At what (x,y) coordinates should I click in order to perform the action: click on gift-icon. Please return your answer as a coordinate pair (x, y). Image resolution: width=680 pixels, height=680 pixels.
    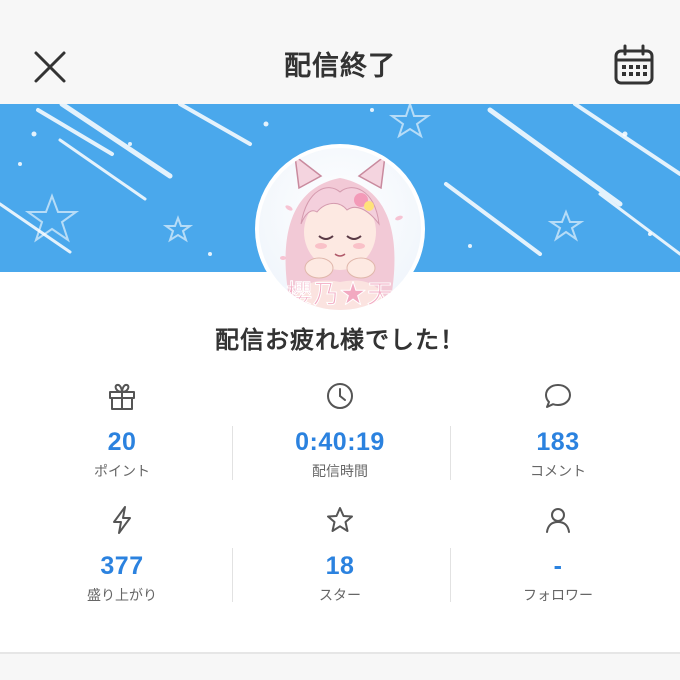
    Looking at the image, I should click on (122, 396).